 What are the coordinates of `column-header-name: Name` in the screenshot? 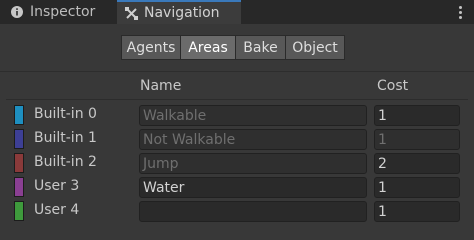 It's located at (161, 86).